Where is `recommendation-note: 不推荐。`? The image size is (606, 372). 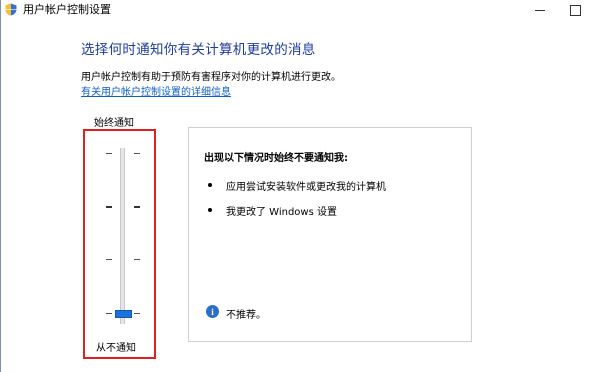 recommendation-note: 不推荐。 is located at coordinates (246, 315).